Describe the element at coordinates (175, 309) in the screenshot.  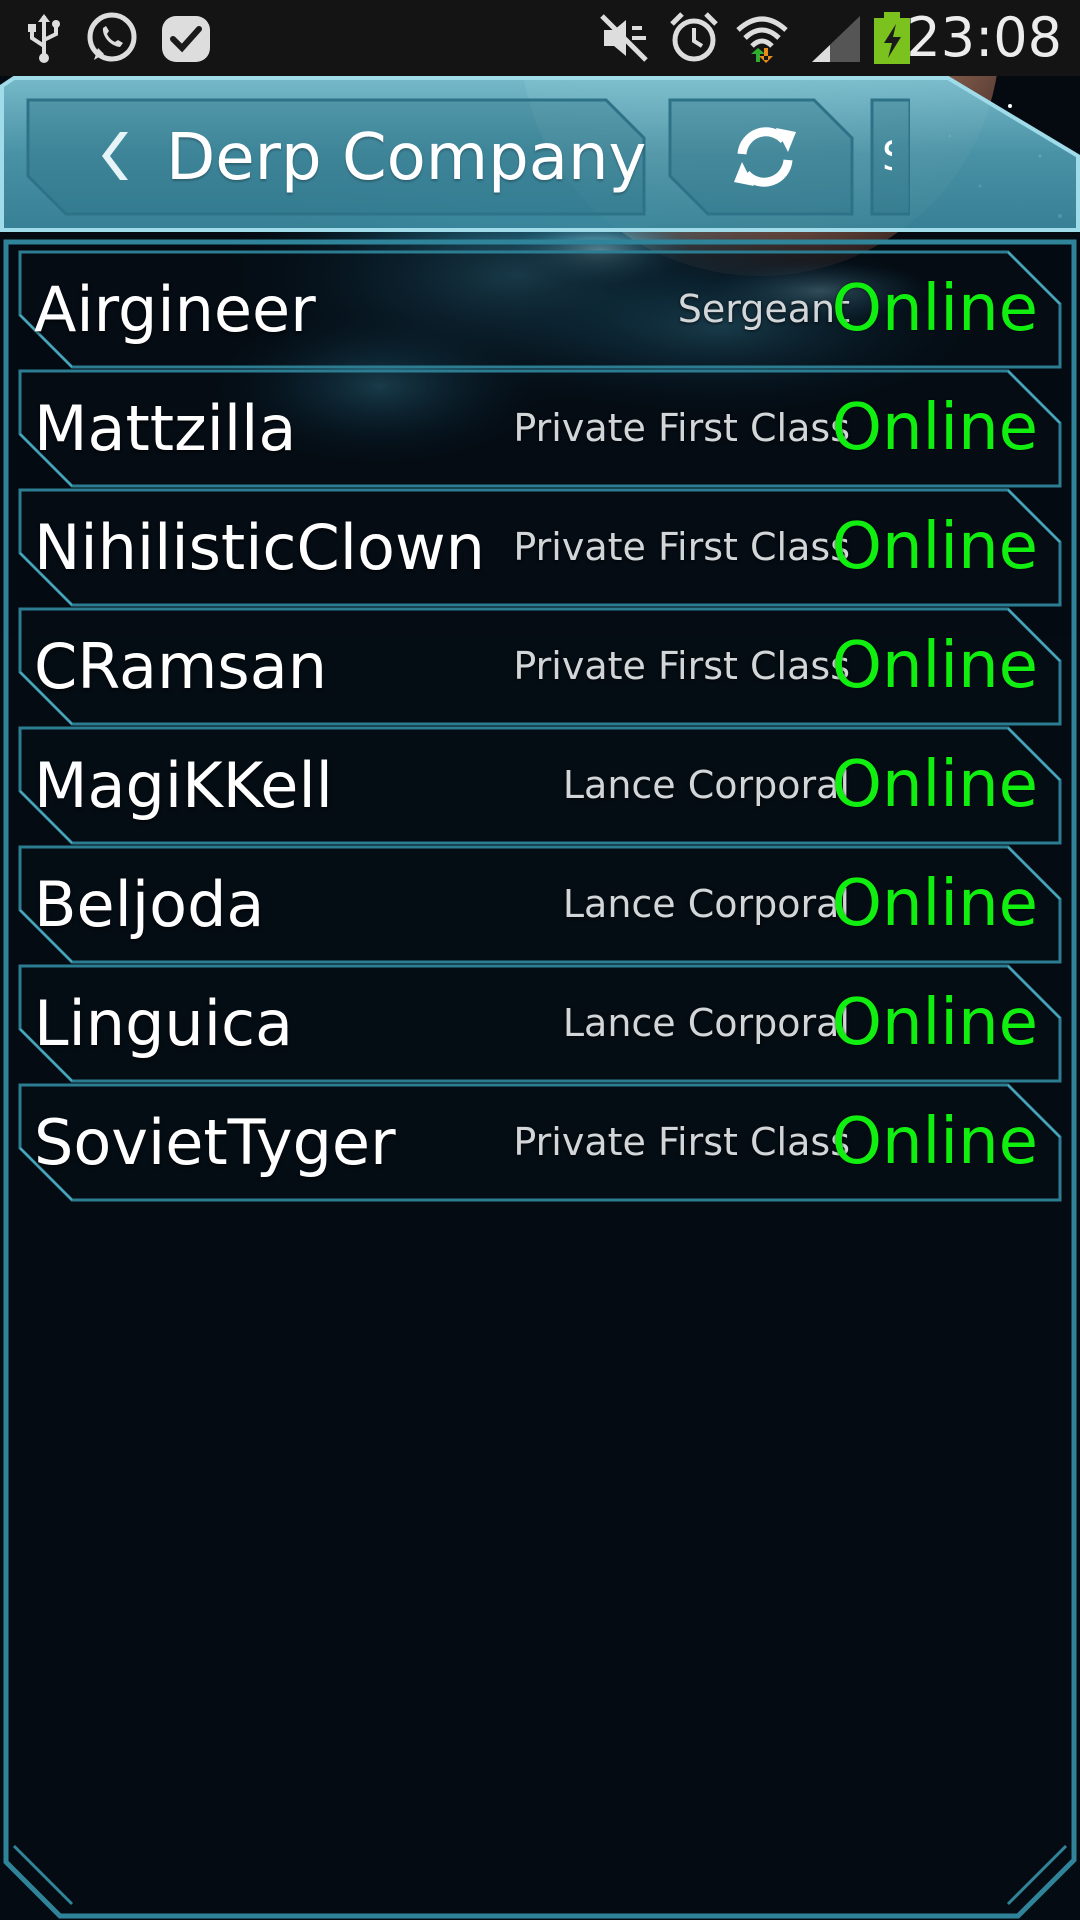
I see `member-name: Airgineer` at that location.